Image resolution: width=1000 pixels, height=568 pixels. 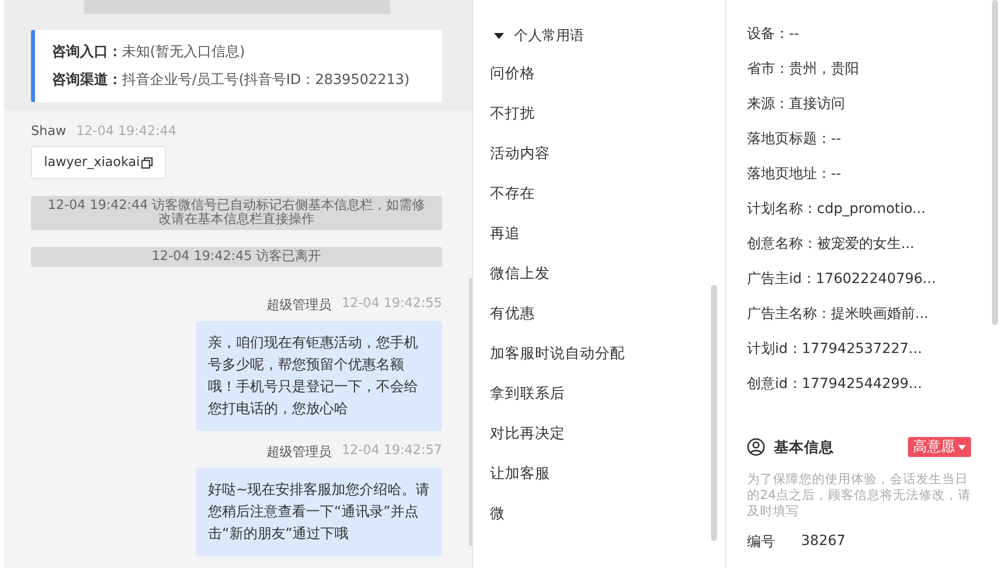 I want to click on message-time: 12-04 19:42:55, so click(x=392, y=304).